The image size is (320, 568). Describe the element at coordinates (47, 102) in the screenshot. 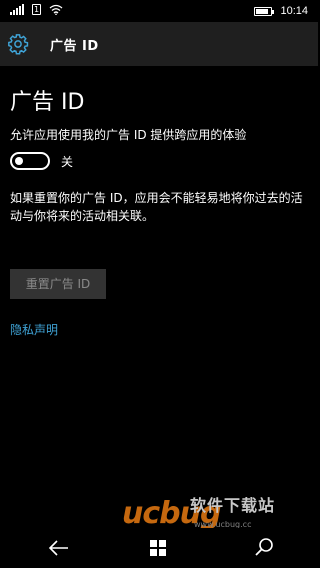

I see `page-title: 广告 ID` at that location.